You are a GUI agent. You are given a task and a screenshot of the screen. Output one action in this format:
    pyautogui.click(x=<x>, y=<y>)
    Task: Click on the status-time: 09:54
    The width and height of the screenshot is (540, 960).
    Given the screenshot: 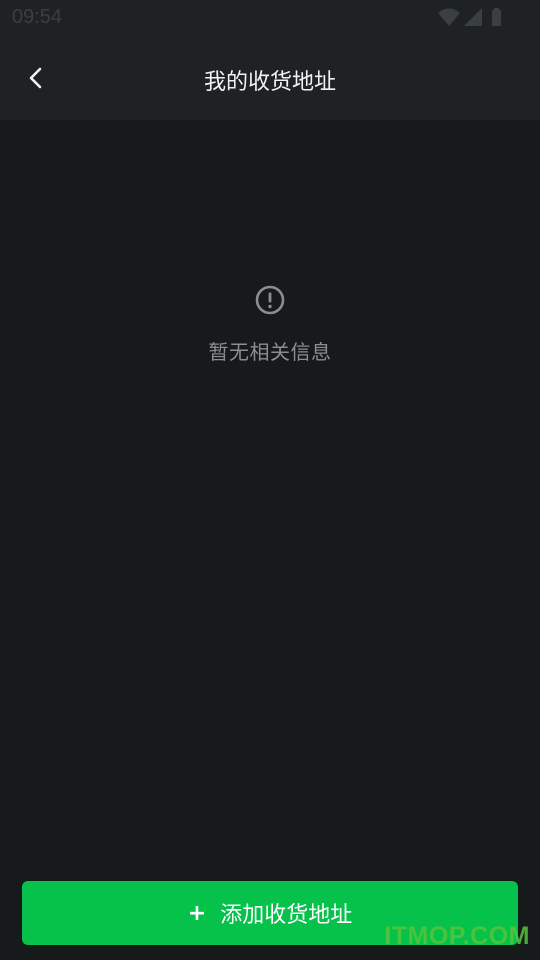 What is the action you would take?
    pyautogui.click(x=37, y=17)
    